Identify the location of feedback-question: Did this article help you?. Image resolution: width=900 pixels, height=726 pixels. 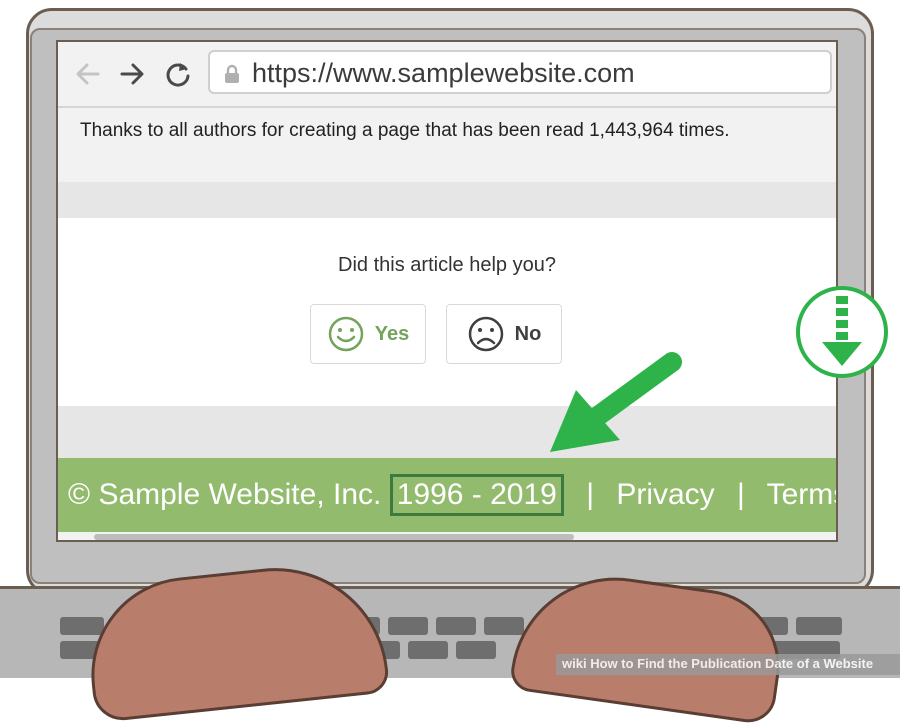
(447, 265).